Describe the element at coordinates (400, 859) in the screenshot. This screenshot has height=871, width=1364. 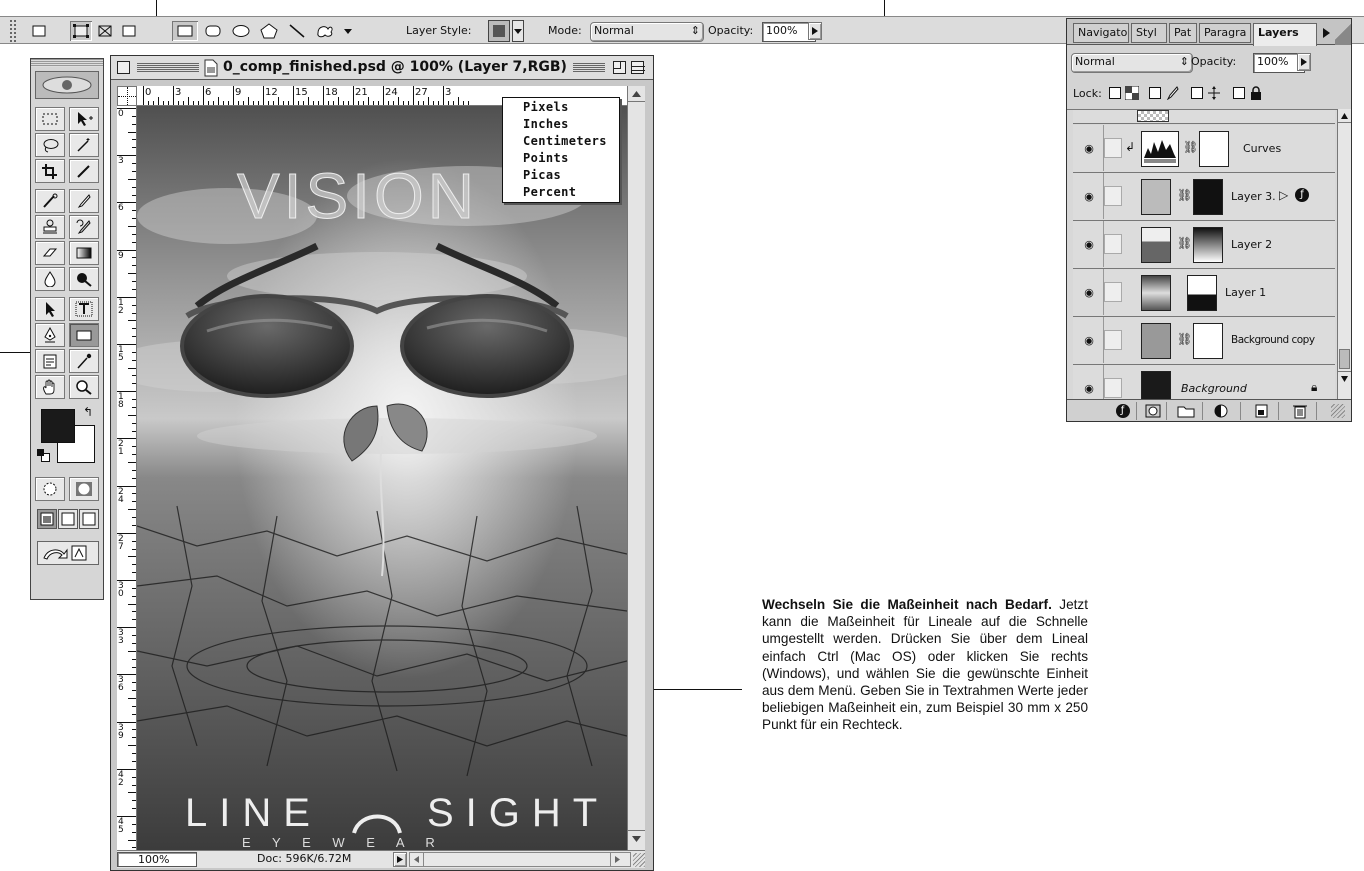
I see `status-info-menu-button` at that location.